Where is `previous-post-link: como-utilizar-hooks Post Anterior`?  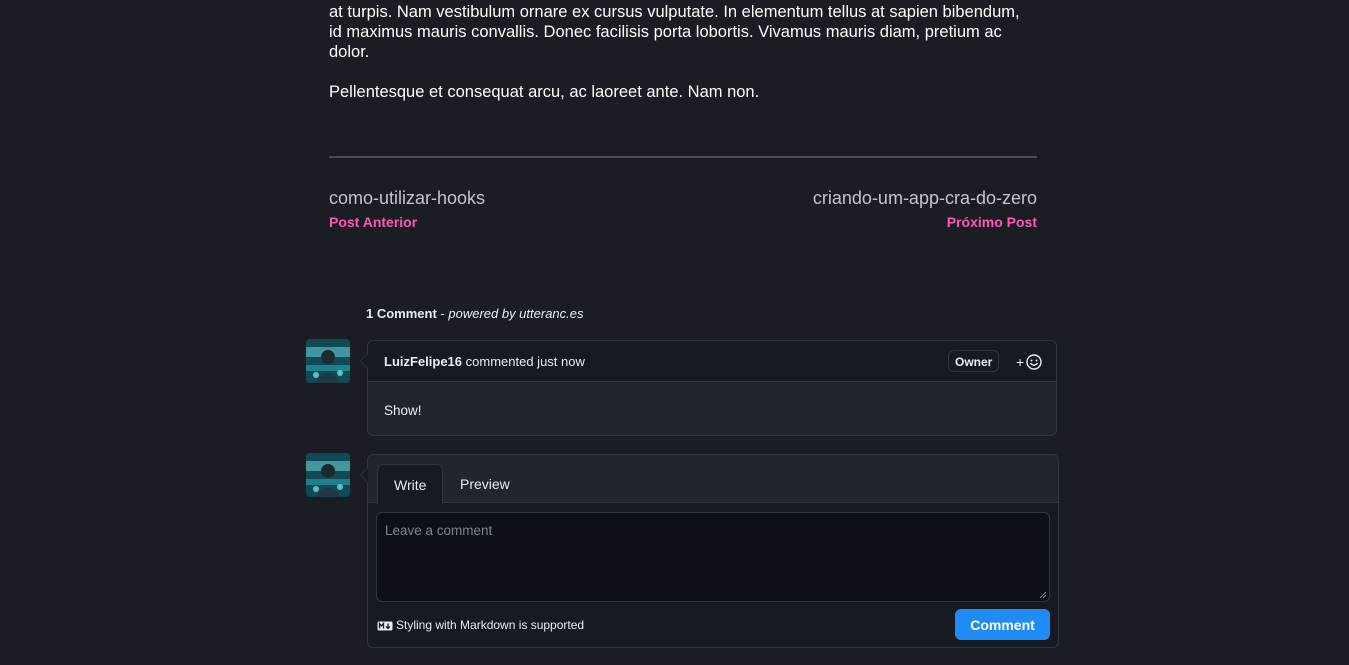 previous-post-link: como-utilizar-hooks Post Anterior is located at coordinates (407, 209).